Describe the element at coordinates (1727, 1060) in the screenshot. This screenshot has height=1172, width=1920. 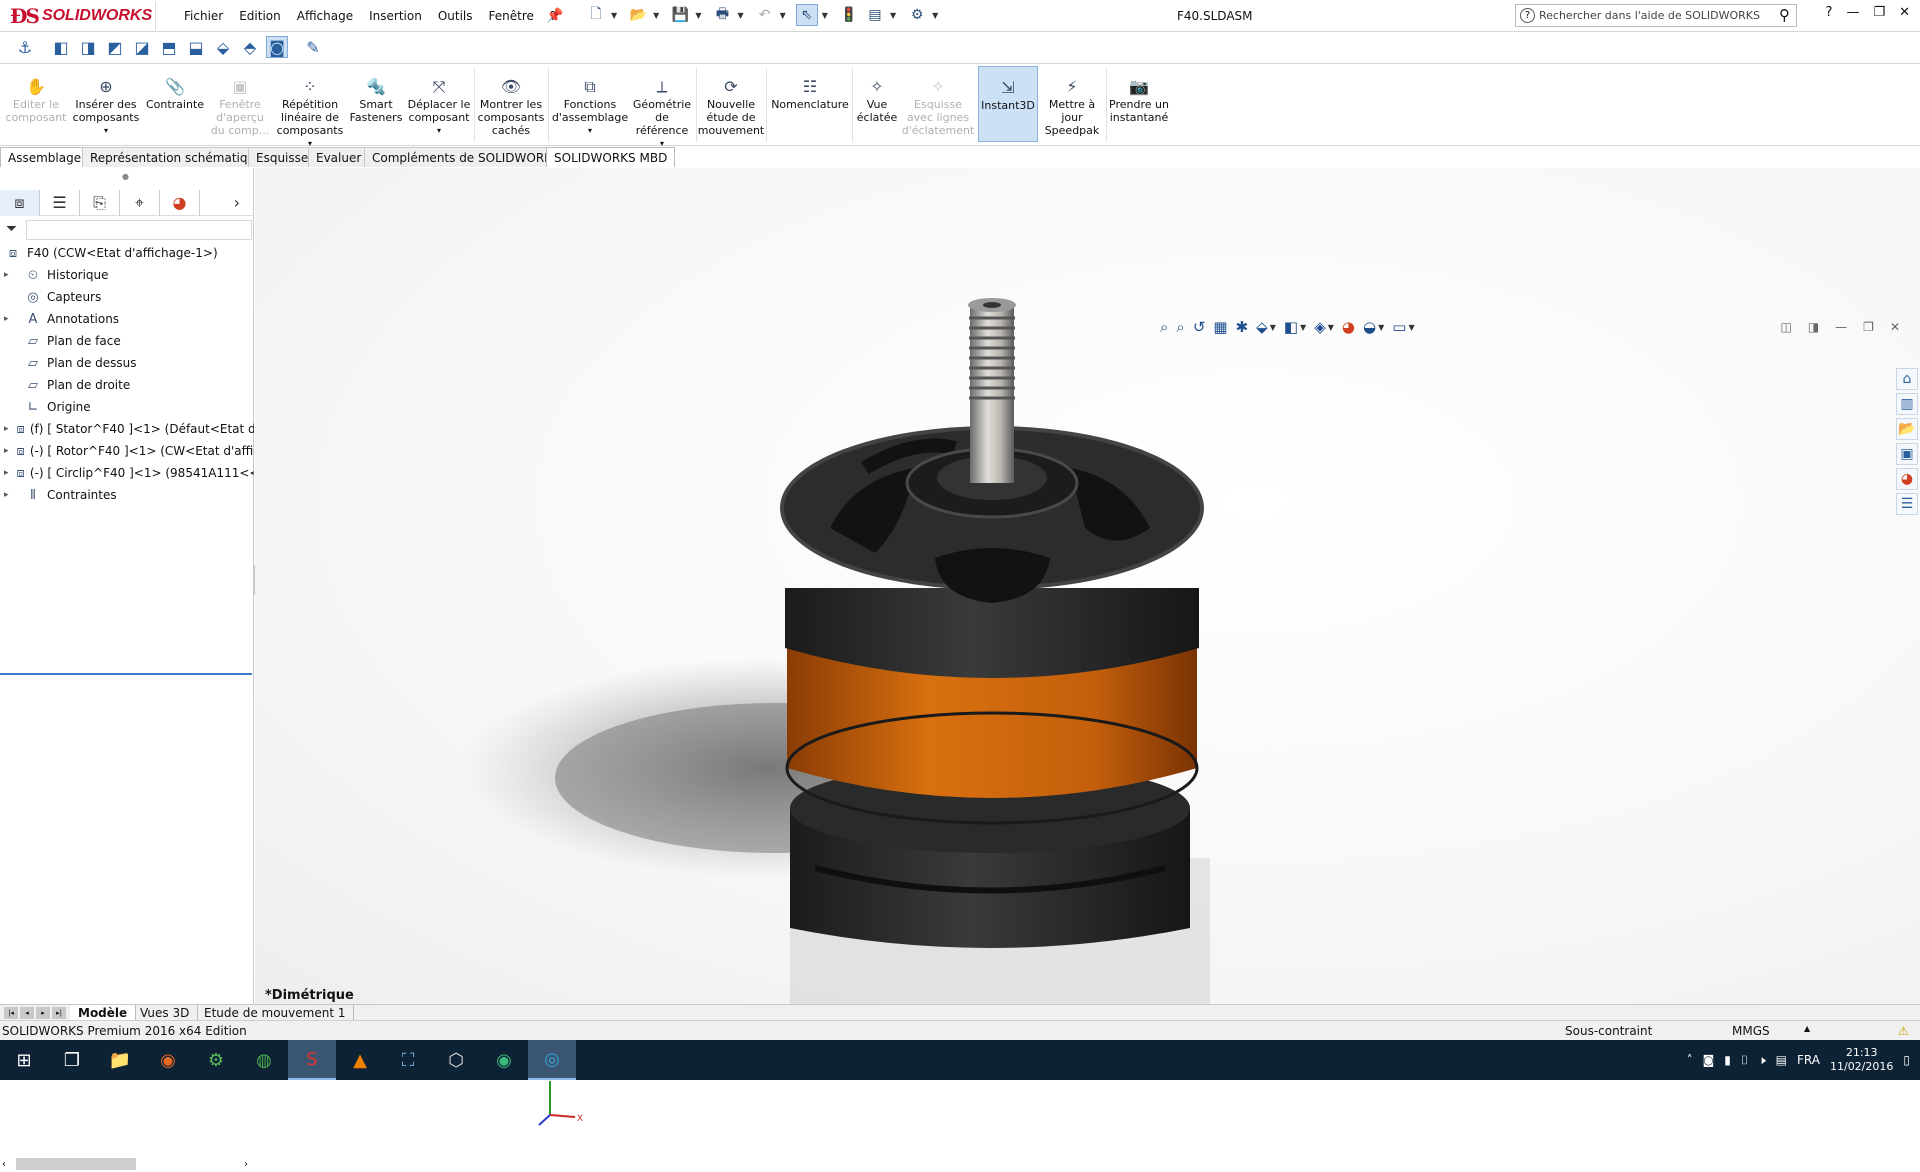
I see `tray-app2-icon: ▮` at that location.